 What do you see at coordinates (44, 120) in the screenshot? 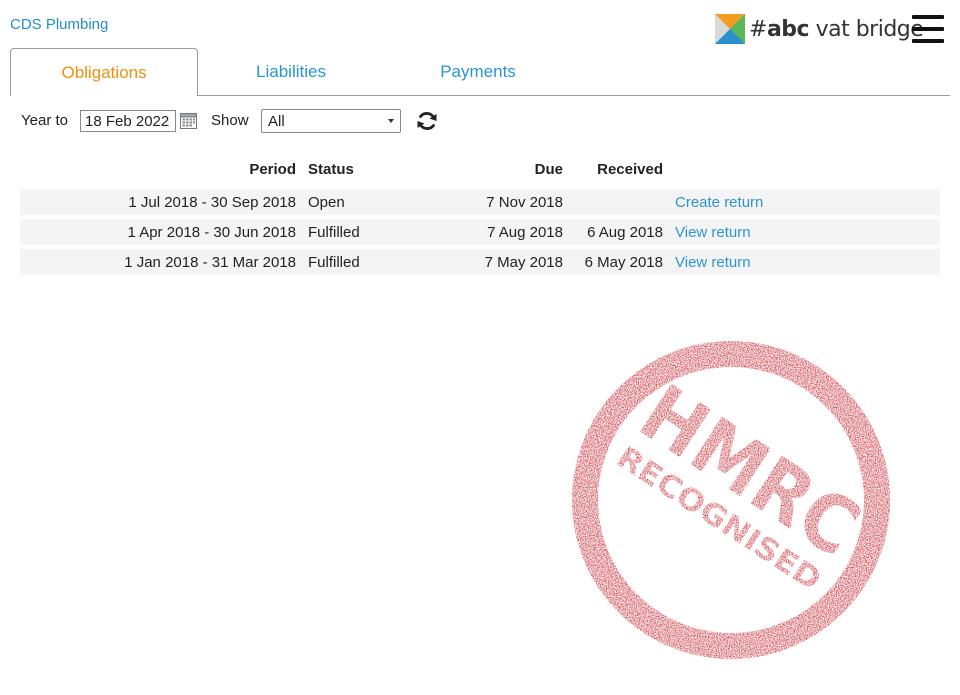
I see `year-to-label: Year to` at bounding box center [44, 120].